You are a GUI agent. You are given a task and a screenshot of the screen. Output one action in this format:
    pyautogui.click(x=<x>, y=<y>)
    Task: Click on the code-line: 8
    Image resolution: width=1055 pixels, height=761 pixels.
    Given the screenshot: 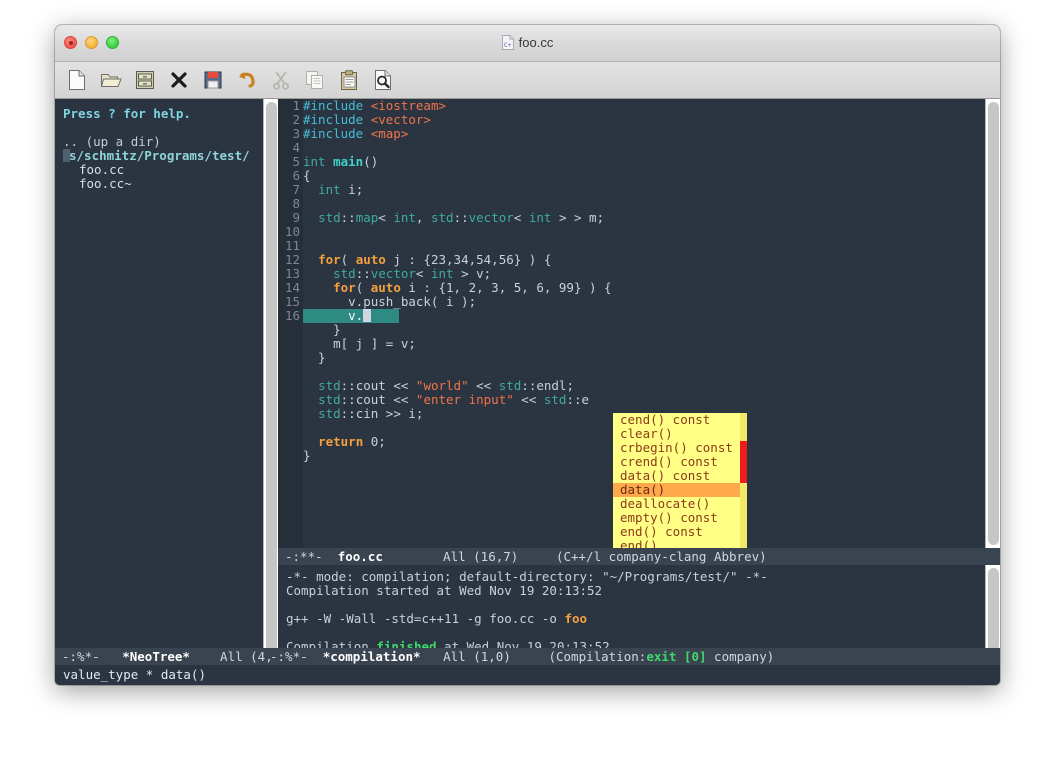 What is the action you would take?
    pyautogui.click(x=631, y=204)
    